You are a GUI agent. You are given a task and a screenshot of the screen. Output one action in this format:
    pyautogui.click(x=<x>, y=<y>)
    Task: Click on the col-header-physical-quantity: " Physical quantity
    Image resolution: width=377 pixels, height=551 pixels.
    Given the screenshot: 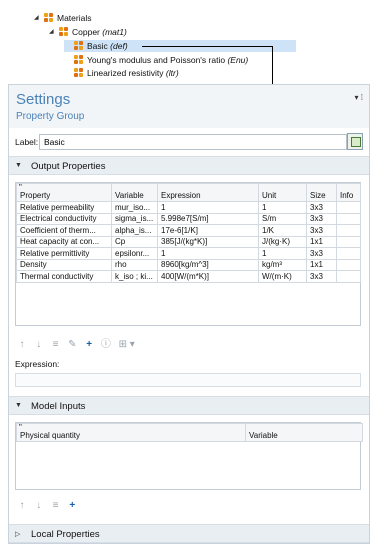 What is the action you would take?
    pyautogui.click(x=131, y=432)
    